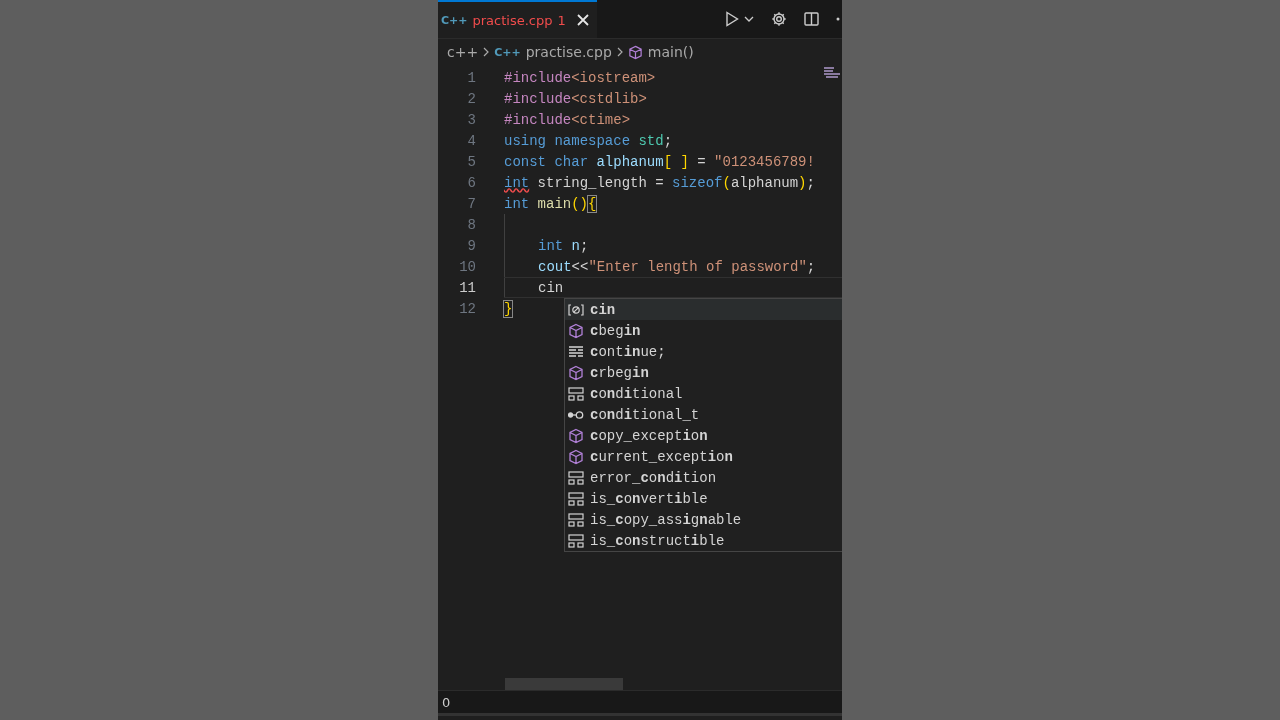 The image size is (1280, 720). Describe the element at coordinates (703, 351) in the screenshot. I see `suggestion-item: continue;` at that location.